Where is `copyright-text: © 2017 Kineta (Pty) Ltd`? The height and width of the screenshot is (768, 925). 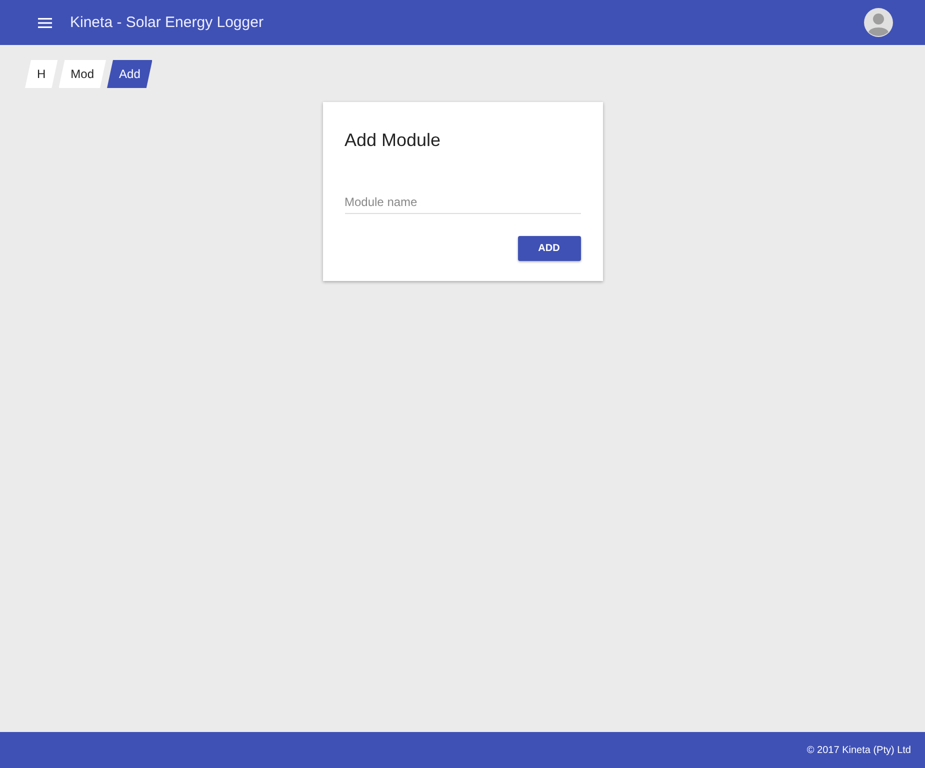 copyright-text: © 2017 Kineta (Pty) Ltd is located at coordinates (858, 750).